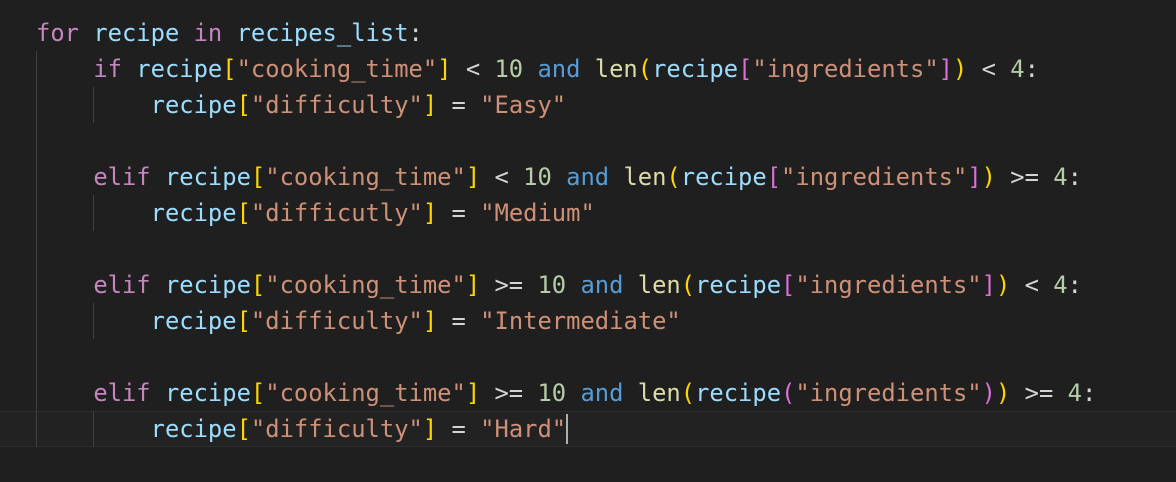 This screenshot has width=1176, height=482. Describe the element at coordinates (602, 393) in the screenshot. I see `operator-keyword-token: and` at that location.